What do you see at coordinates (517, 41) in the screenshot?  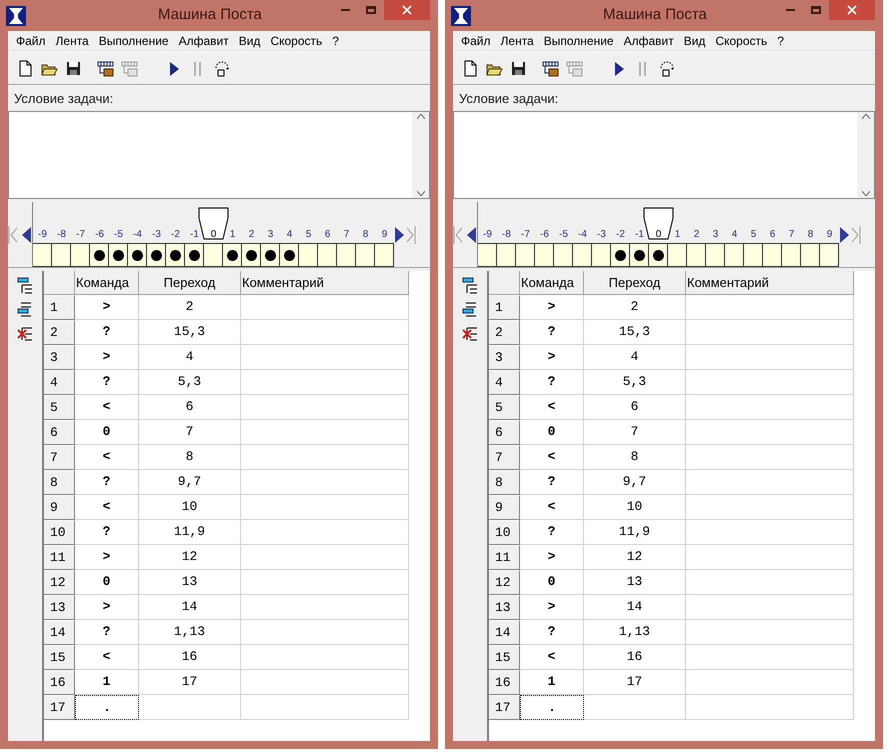 I see `menu-item: Лента` at bounding box center [517, 41].